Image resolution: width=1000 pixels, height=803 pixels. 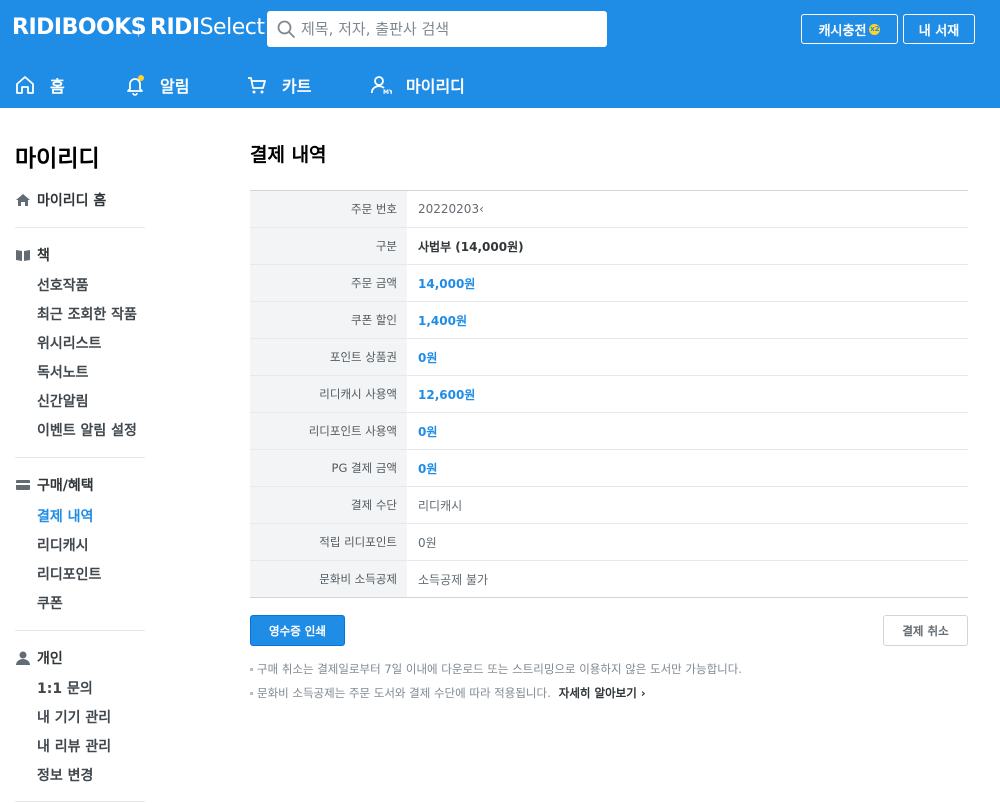 What do you see at coordinates (925, 630) in the screenshot?
I see `cancel-payment-button: 결제 취소` at bounding box center [925, 630].